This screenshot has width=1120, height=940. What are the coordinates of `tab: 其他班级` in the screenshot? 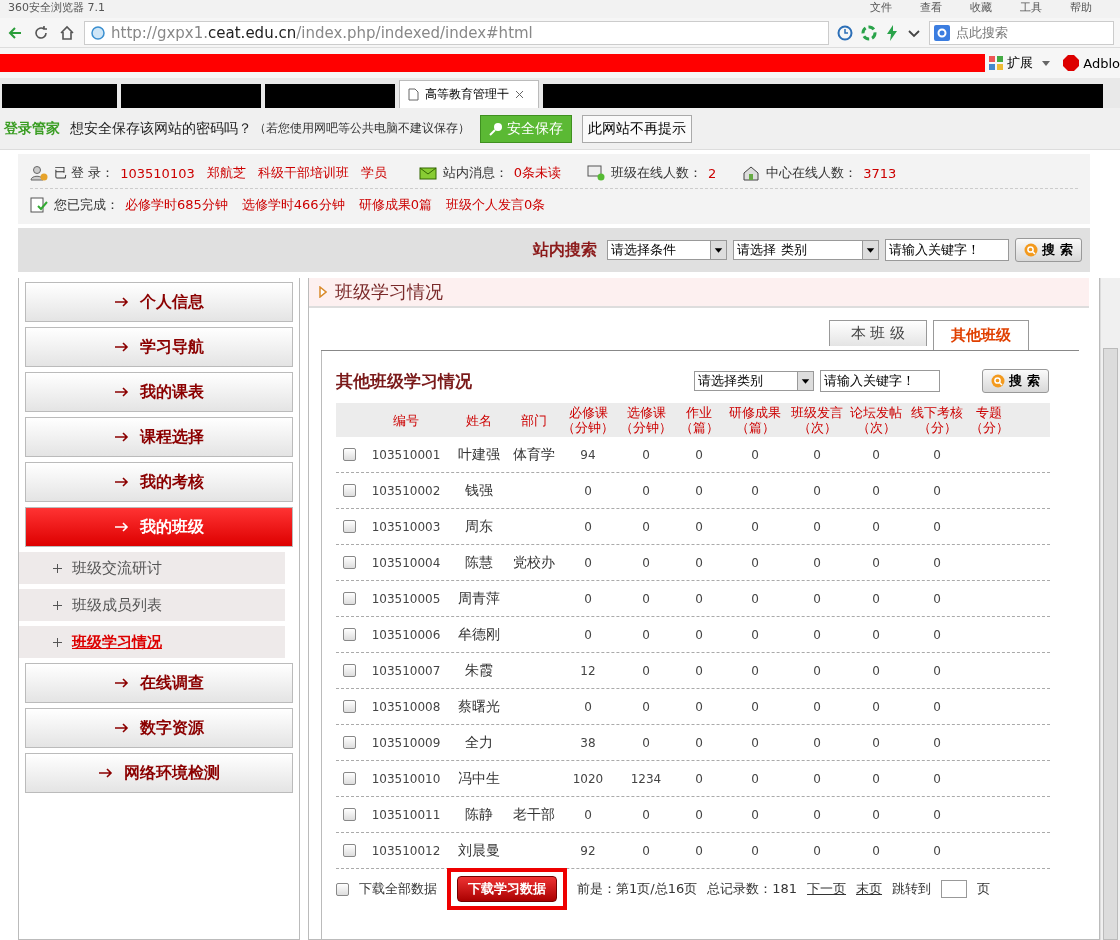 It's located at (981, 335).